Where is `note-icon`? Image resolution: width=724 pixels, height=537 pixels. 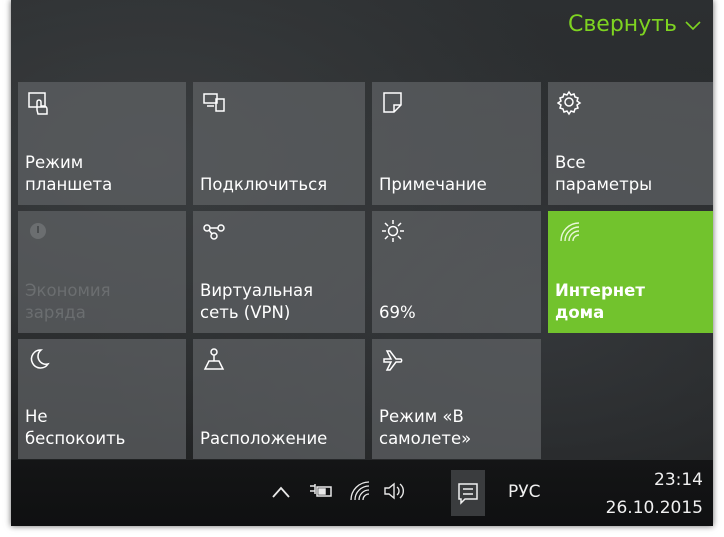 note-icon is located at coordinates (394, 103).